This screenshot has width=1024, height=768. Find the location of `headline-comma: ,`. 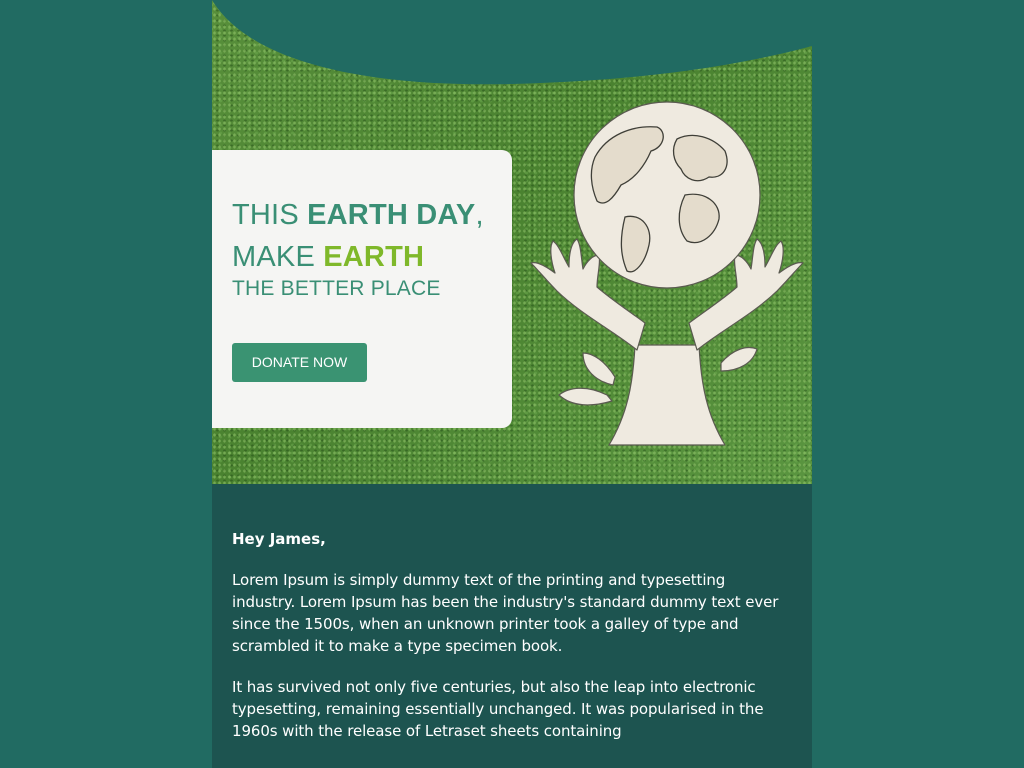

headline-comma: , is located at coordinates (479, 215).